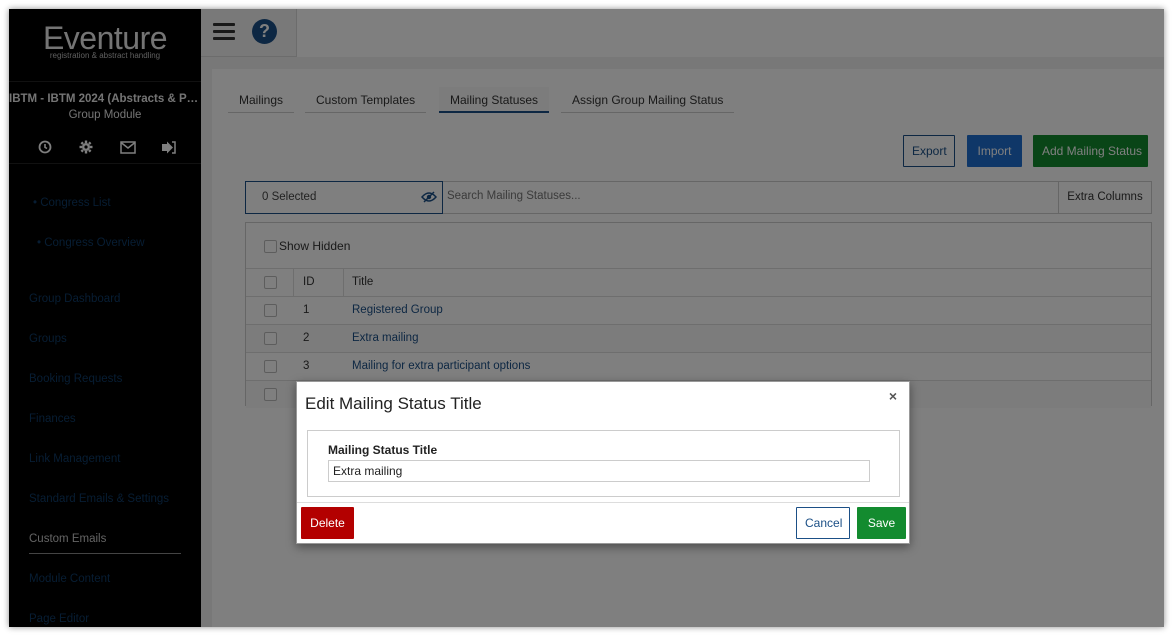  Describe the element at coordinates (603, 502) in the screenshot. I see `dialog-footer-divider` at that location.